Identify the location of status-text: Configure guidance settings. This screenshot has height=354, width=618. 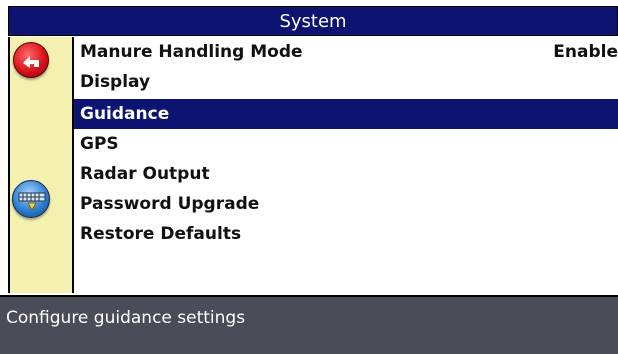
(126, 318).